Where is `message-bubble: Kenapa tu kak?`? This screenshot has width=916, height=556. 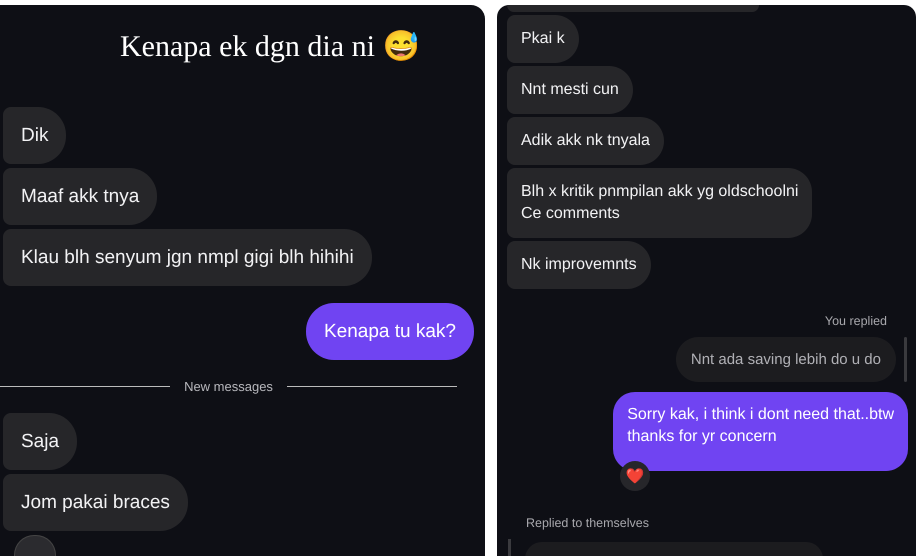 message-bubble: Kenapa tu kak? is located at coordinates (390, 331).